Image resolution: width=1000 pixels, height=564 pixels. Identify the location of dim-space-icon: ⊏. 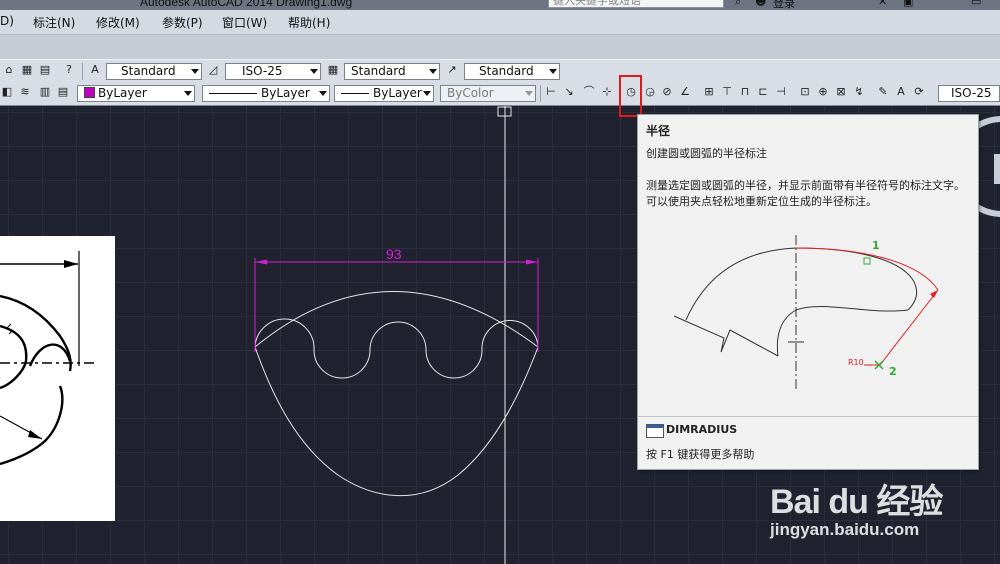
(763, 92).